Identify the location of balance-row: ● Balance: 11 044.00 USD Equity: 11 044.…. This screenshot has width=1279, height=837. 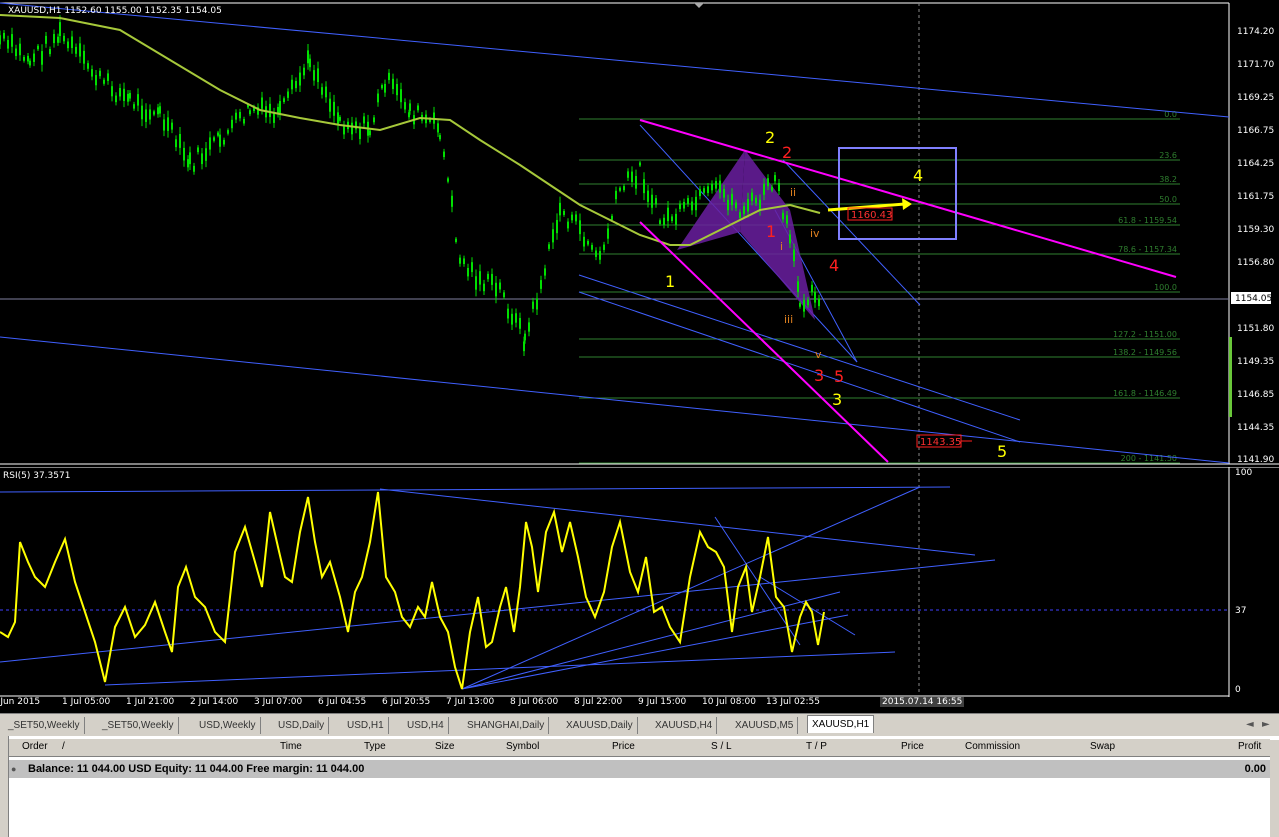
(639, 769).